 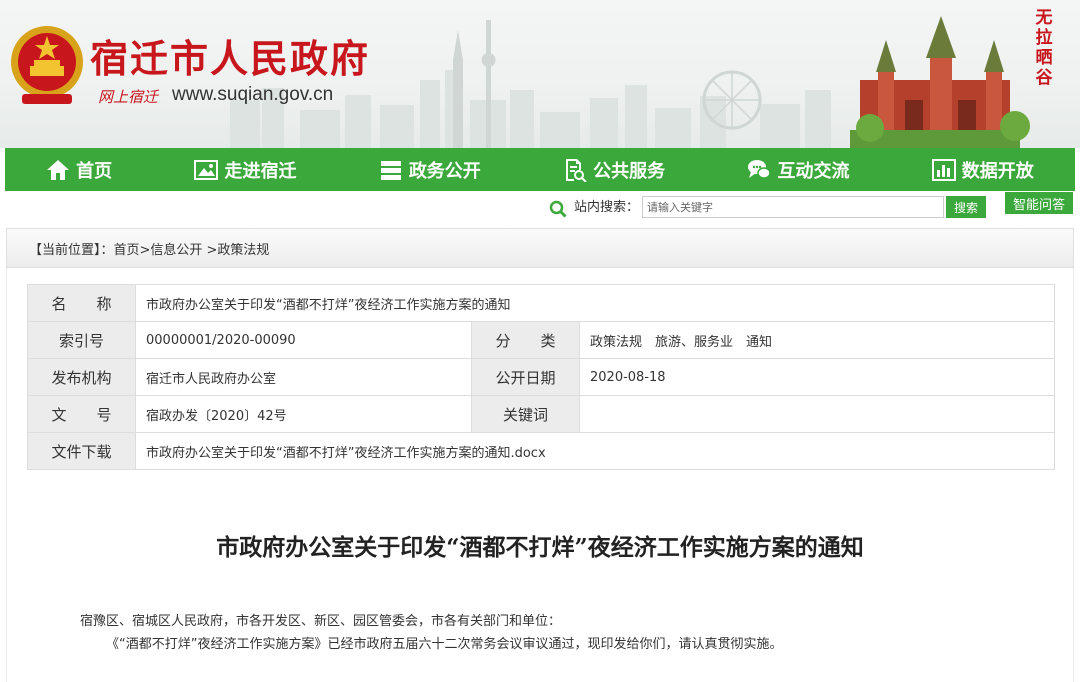 What do you see at coordinates (817, 414) in the screenshot?
I see `keyword-value` at bounding box center [817, 414].